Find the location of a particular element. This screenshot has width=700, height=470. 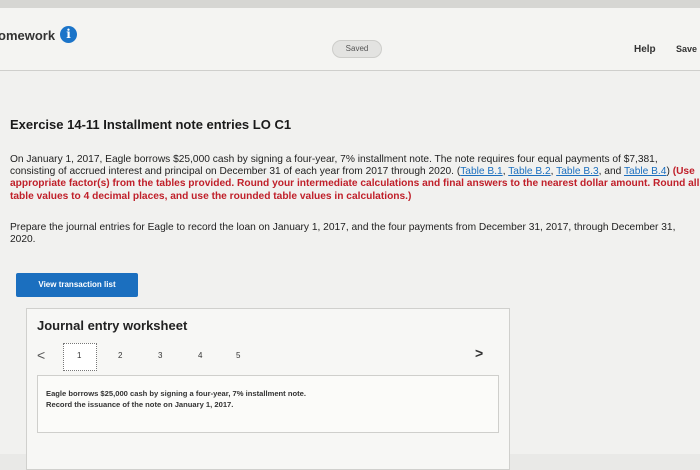

page-tab-4: 4 is located at coordinates (200, 355).